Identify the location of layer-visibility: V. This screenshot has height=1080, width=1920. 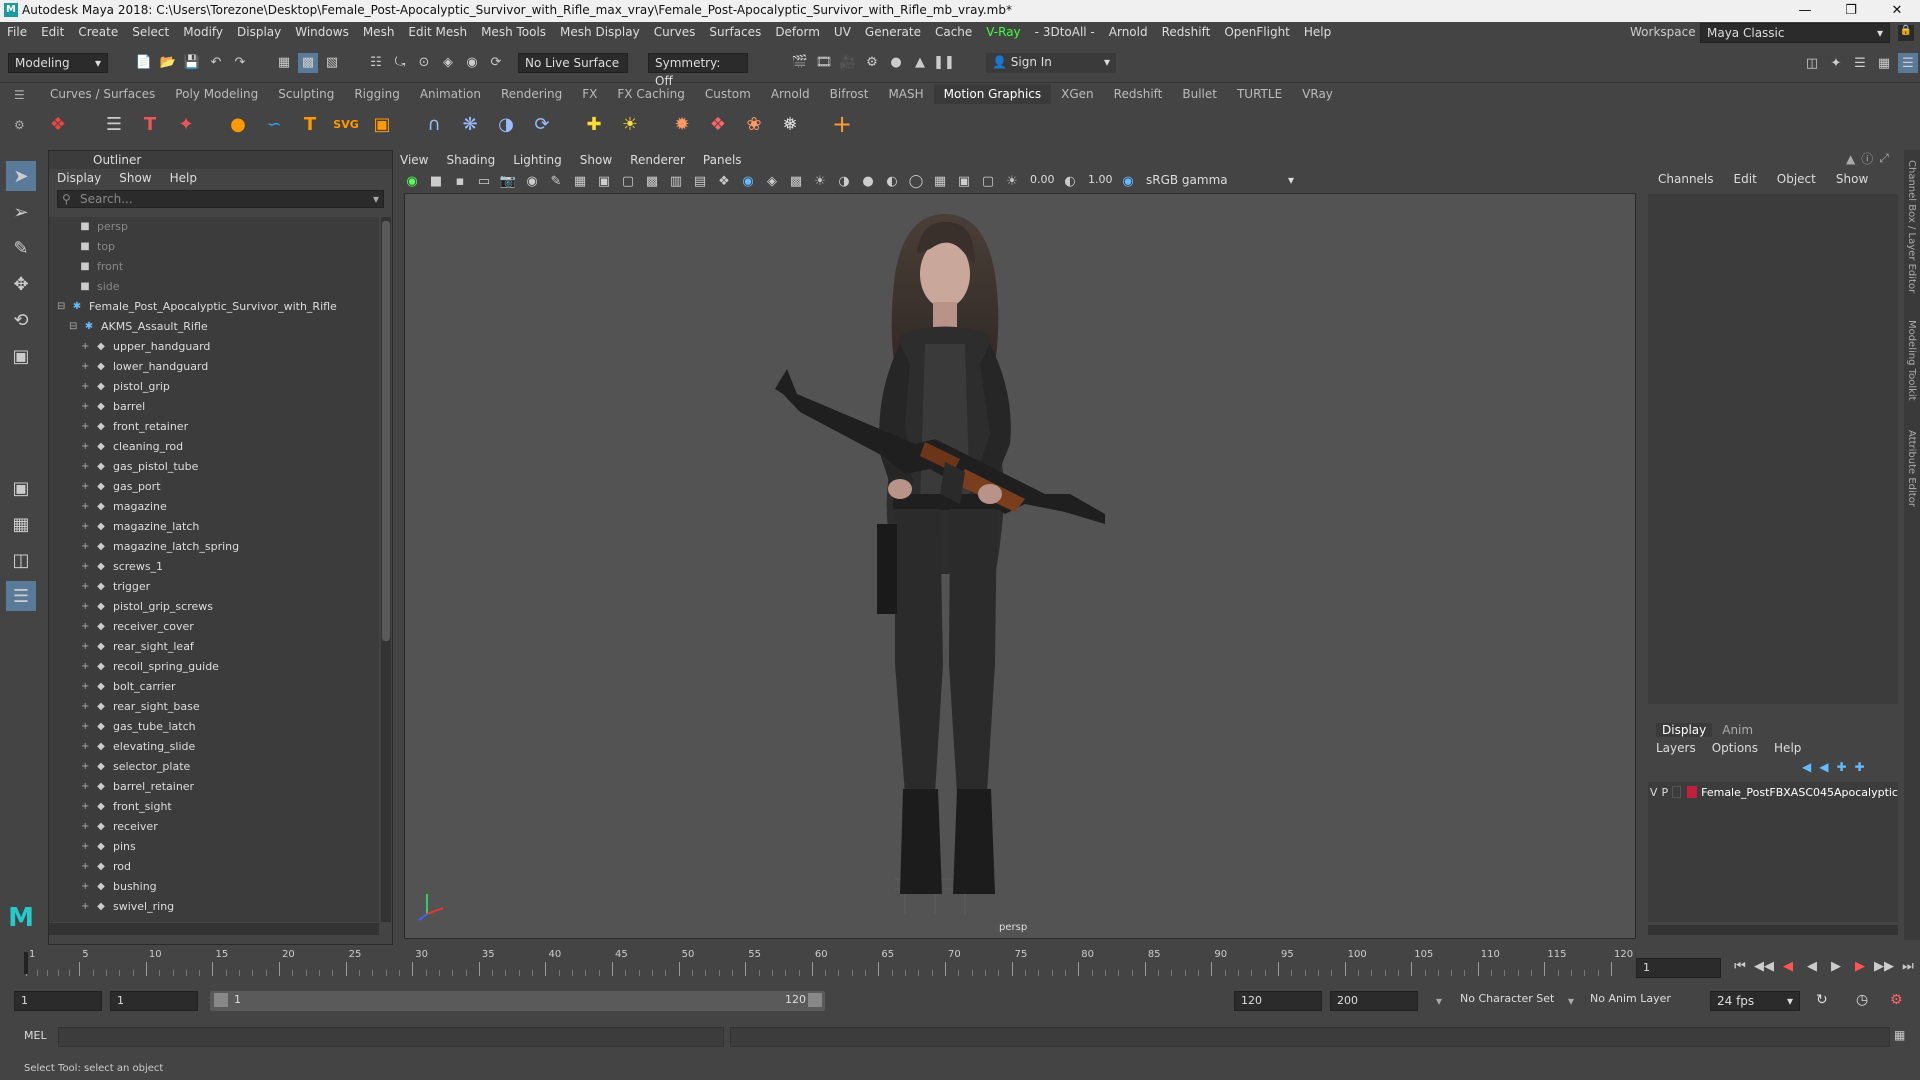
(1653, 792).